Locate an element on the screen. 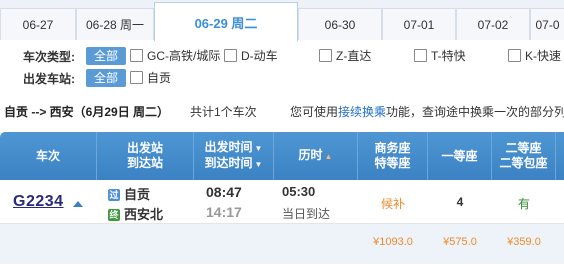 This screenshot has width=564, height=269. filter-gc-checkbox: GC-高铁/城际 is located at coordinates (175, 56).